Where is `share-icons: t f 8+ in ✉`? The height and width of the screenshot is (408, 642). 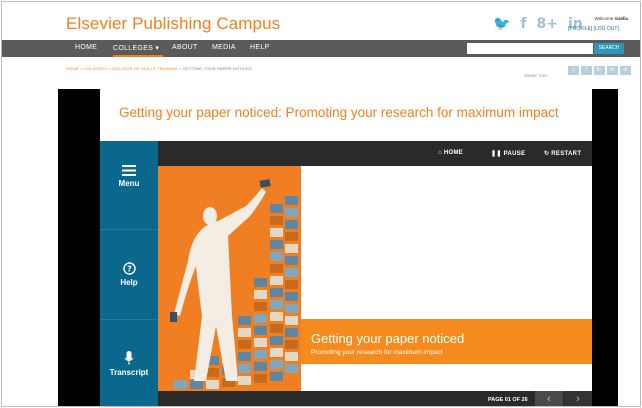
share-icons: t f 8+ in ✉ is located at coordinates (599, 70).